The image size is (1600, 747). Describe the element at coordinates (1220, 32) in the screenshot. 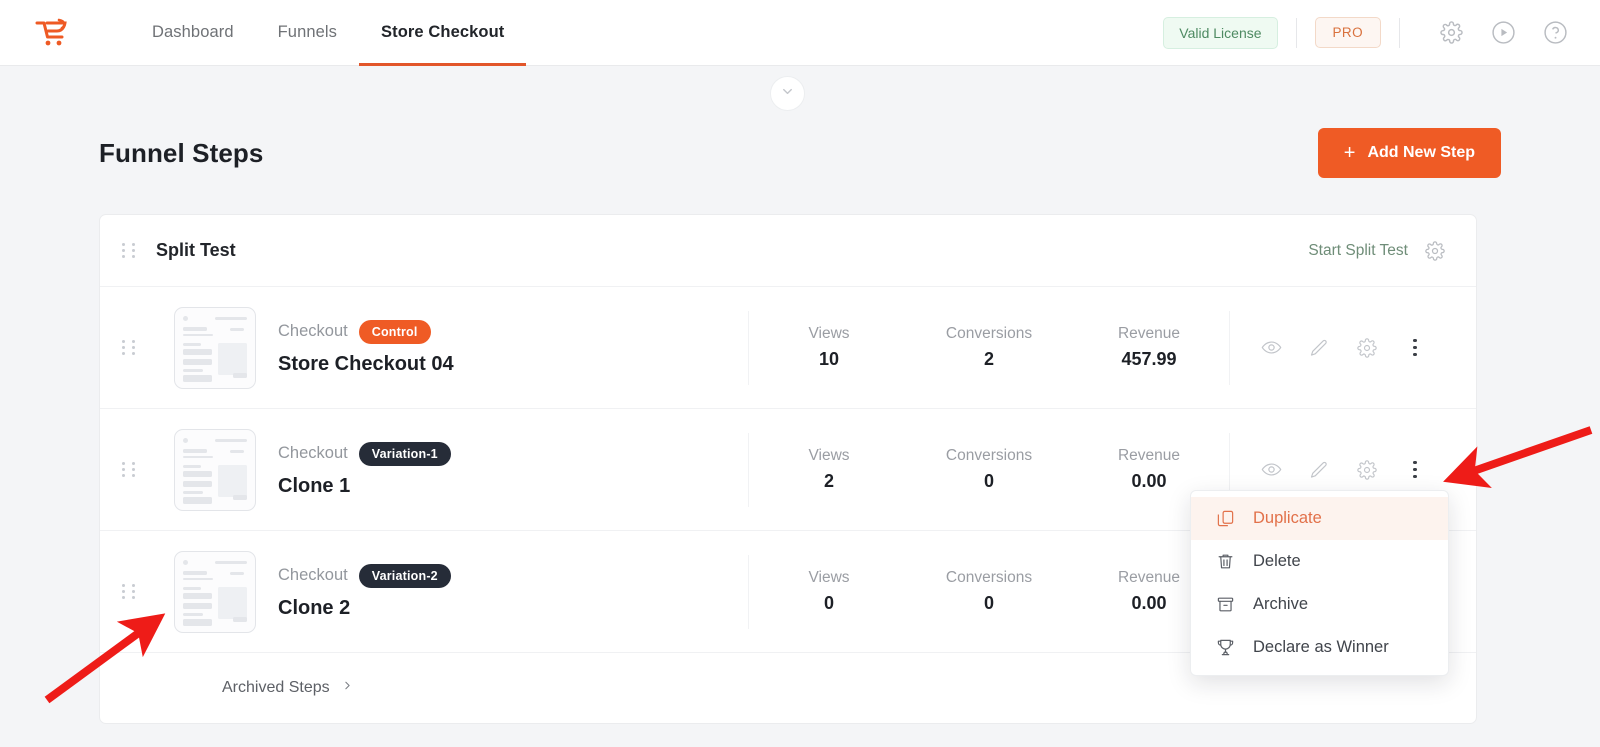

I see `valid-license-badge: Valid License` at that location.